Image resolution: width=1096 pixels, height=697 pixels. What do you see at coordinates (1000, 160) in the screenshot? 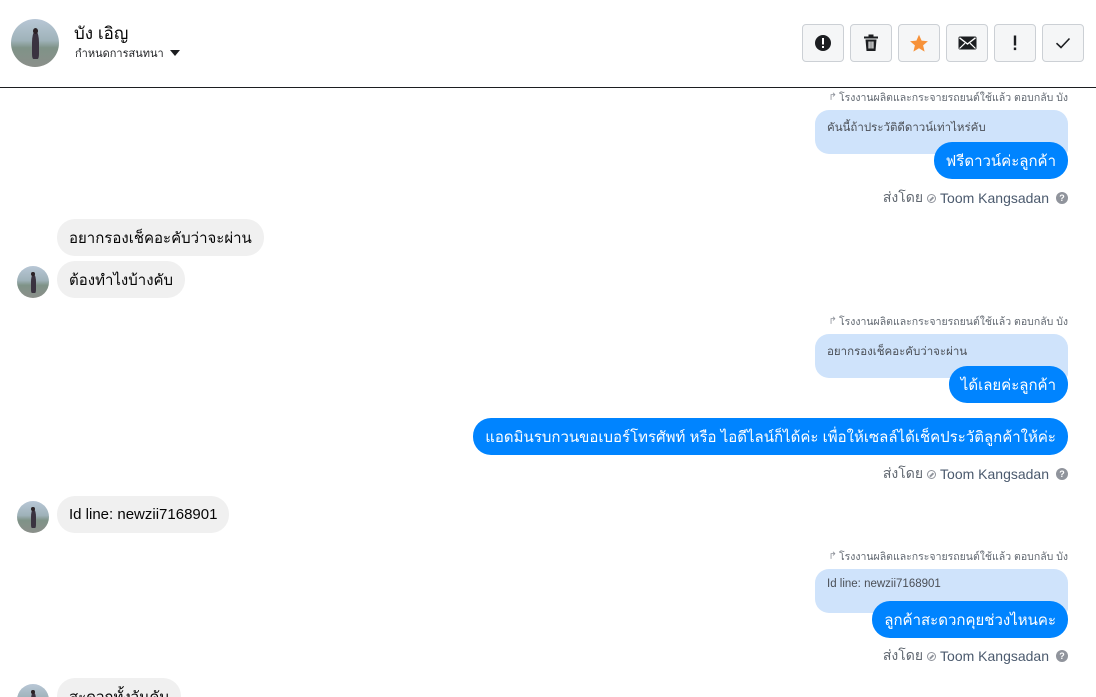
I see `outgoing-message: ฟรีดาวน์ค่ะลูกค้า` at bounding box center [1000, 160].